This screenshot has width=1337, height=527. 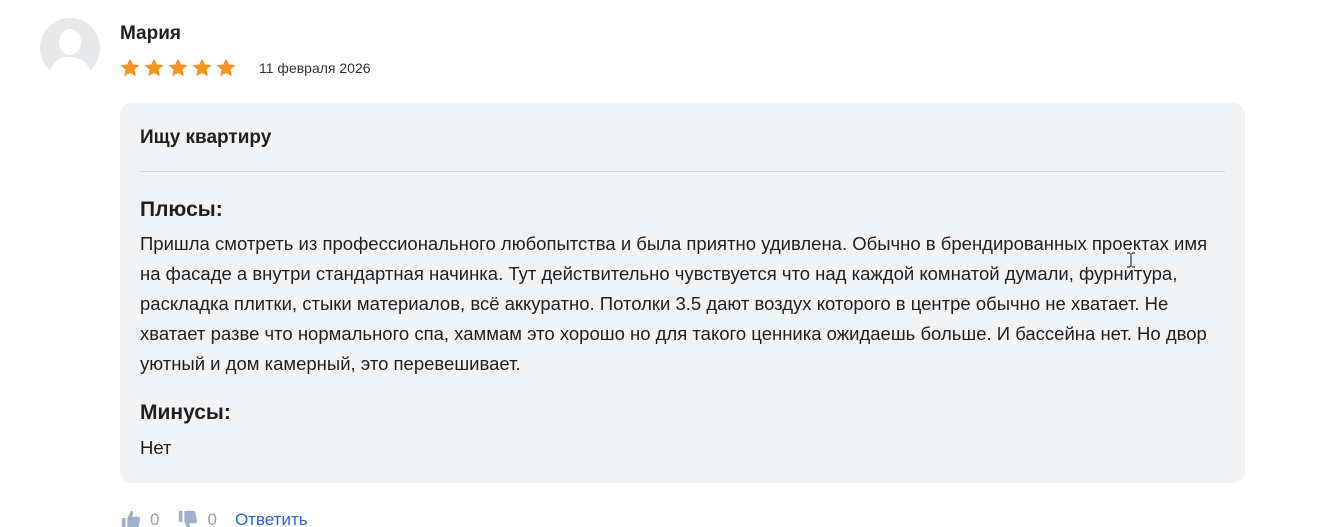 I want to click on dislike-button: 0, so click(x=197, y=518).